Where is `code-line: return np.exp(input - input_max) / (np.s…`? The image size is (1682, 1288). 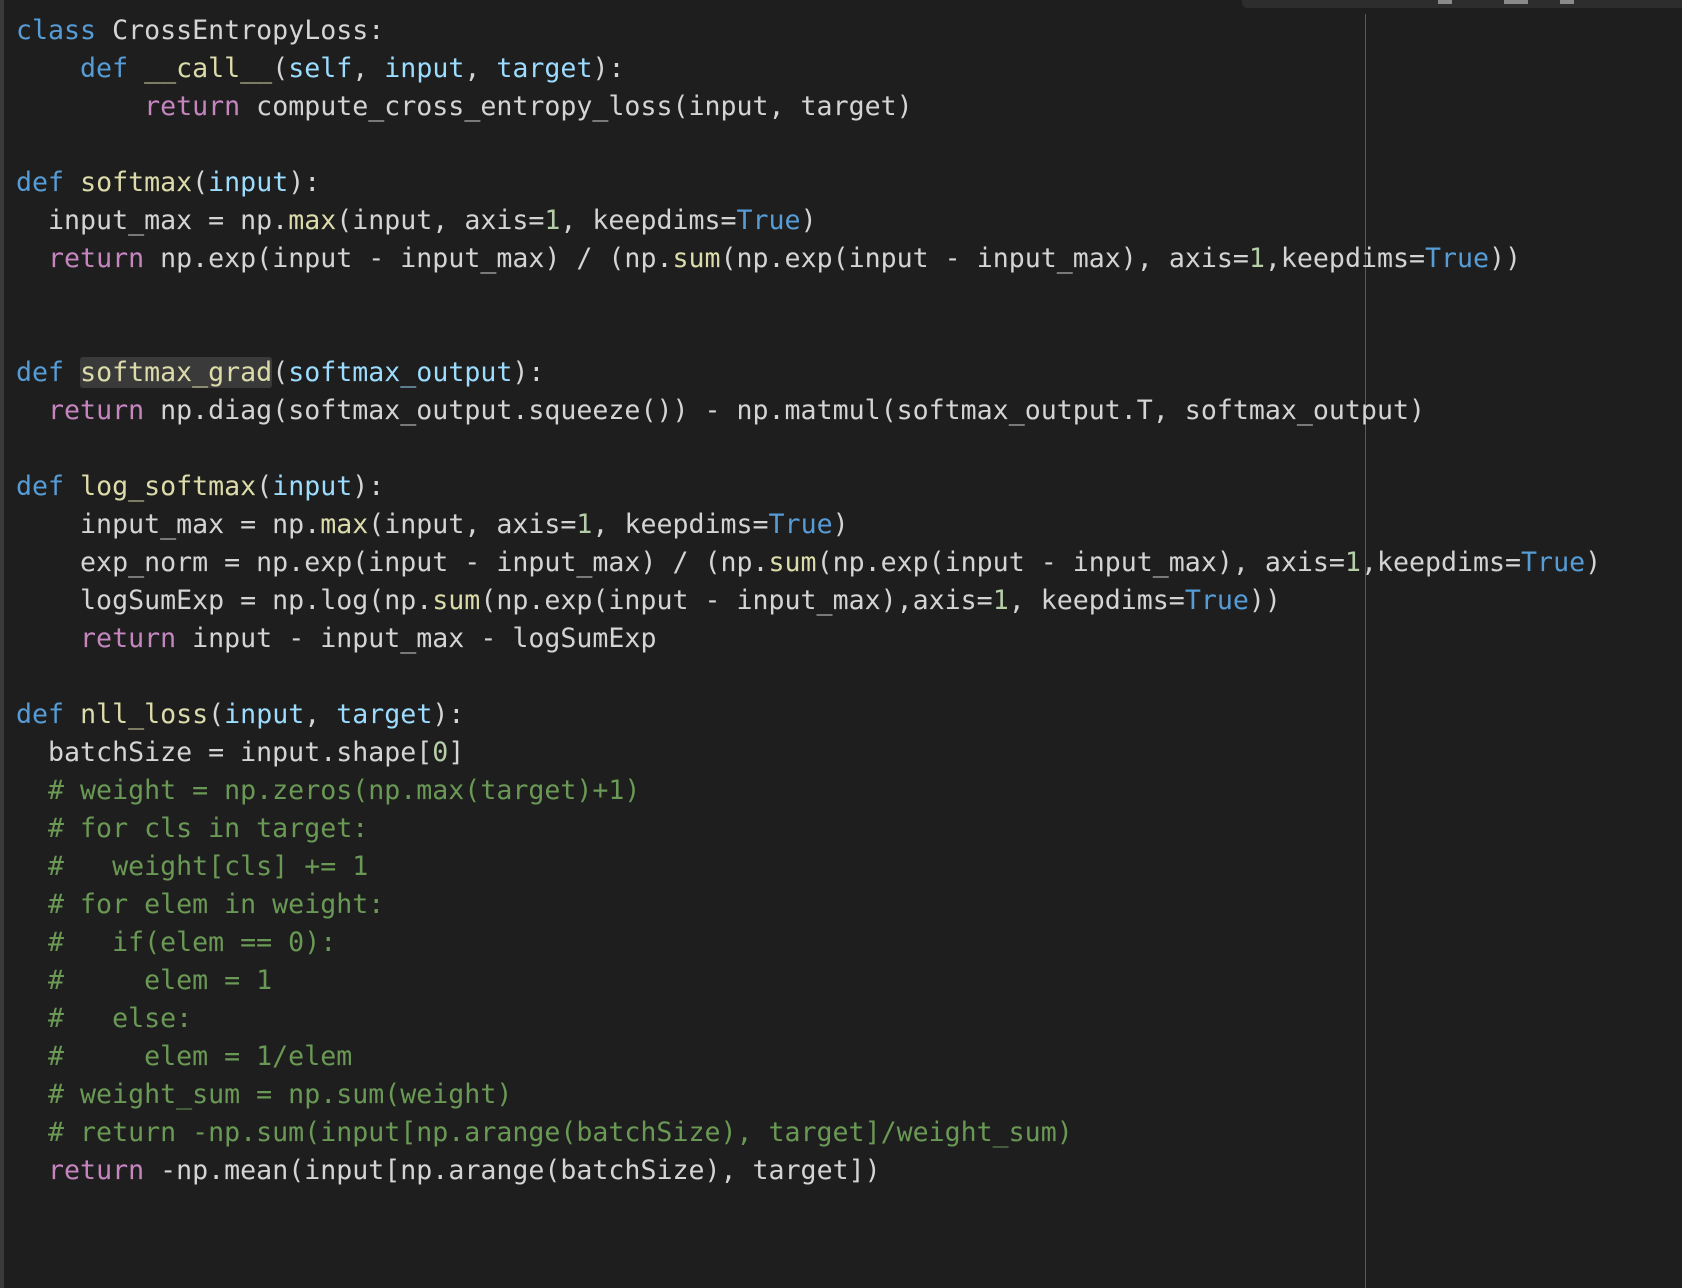
code-line: return np.exp(input - input_max) / (np.s… is located at coordinates (849, 259).